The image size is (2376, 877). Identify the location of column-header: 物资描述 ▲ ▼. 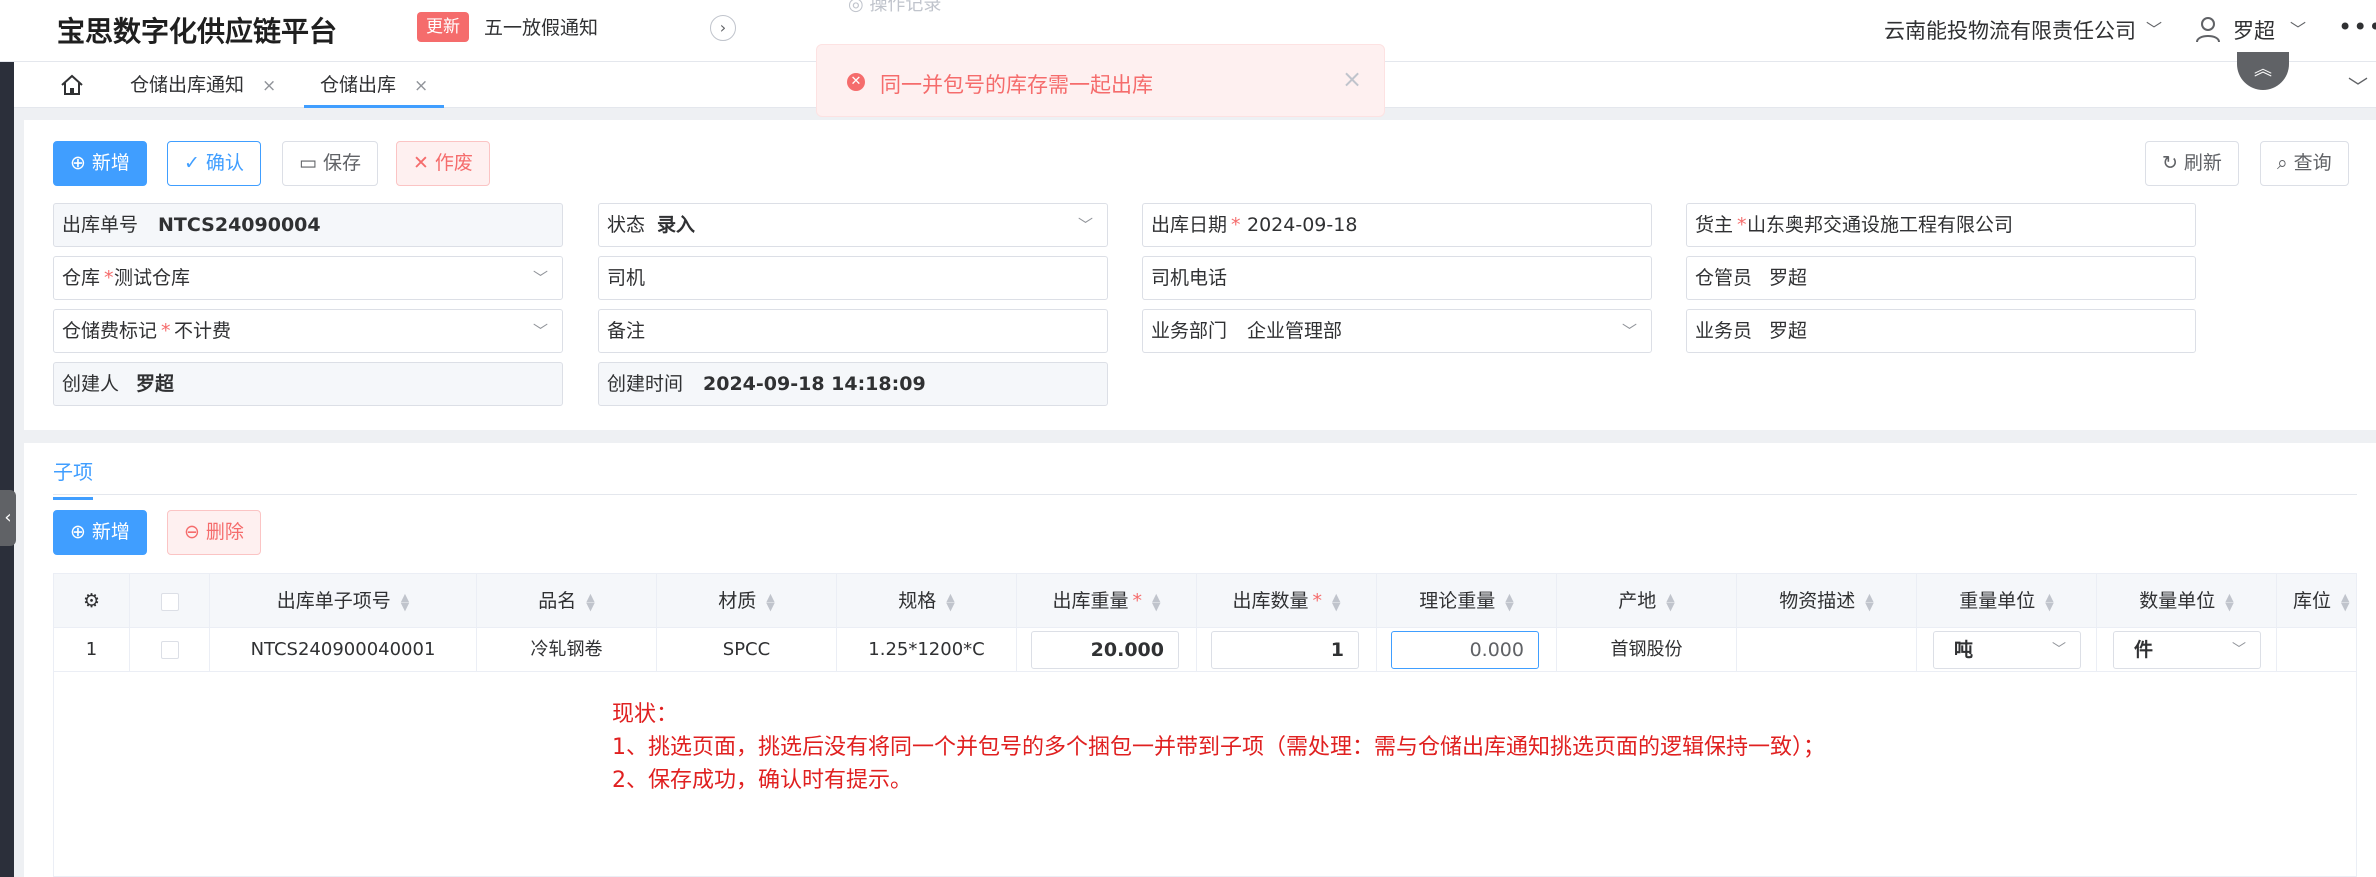
(1827, 600).